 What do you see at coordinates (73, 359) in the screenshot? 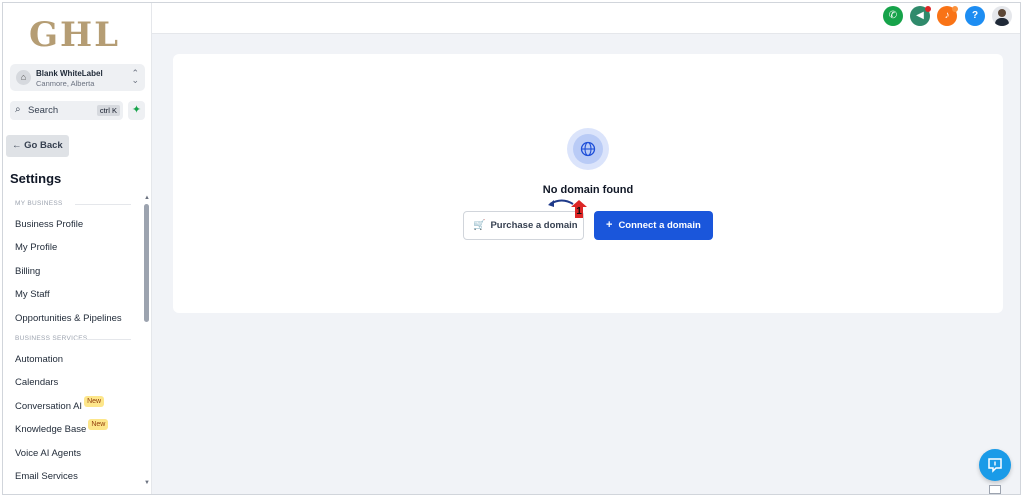
I see `sidebar-item-automation: Automation` at bounding box center [73, 359].